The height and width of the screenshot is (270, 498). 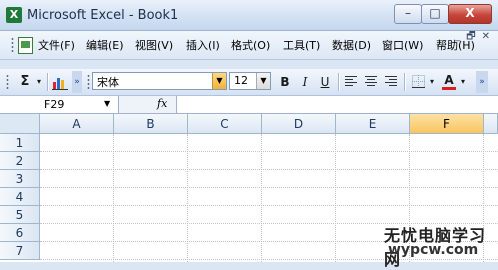 I want to click on workbook-window-controls: _ 🗗 ✕, so click(x=469, y=37).